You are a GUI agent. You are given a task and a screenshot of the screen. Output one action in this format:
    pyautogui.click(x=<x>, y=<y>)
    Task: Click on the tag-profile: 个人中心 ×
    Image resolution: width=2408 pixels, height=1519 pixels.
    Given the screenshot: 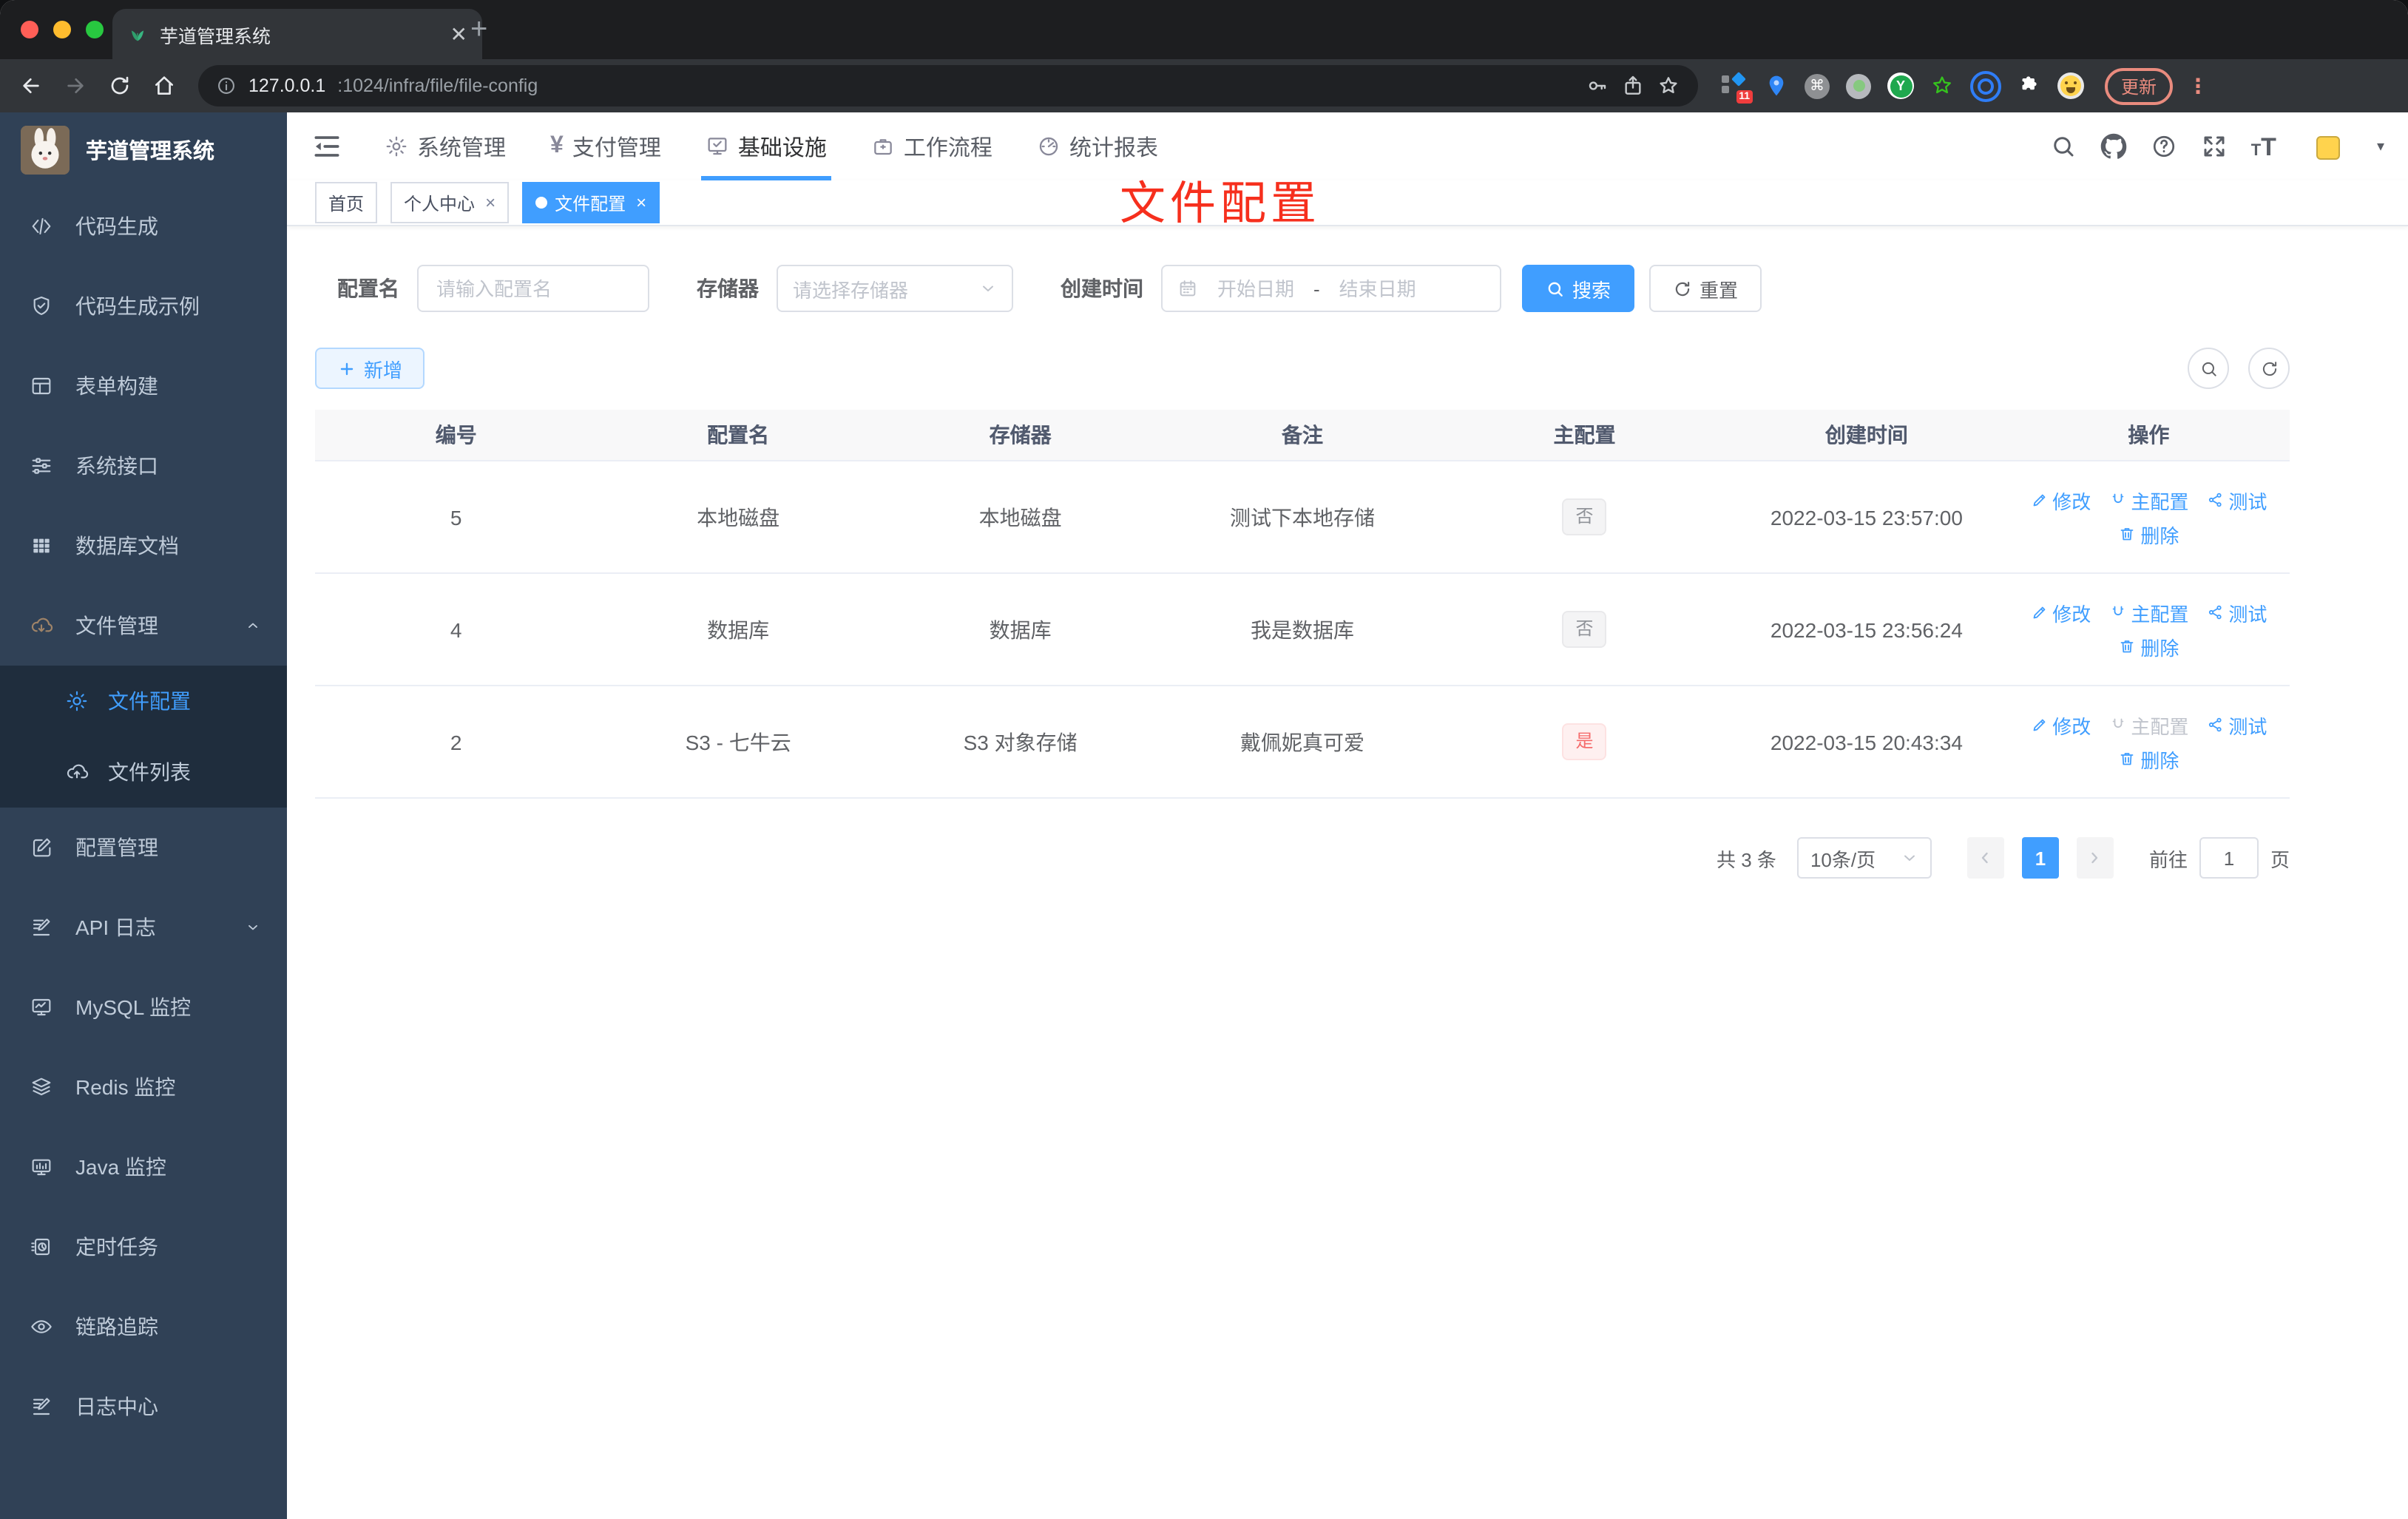 What is the action you would take?
    pyautogui.click(x=450, y=202)
    